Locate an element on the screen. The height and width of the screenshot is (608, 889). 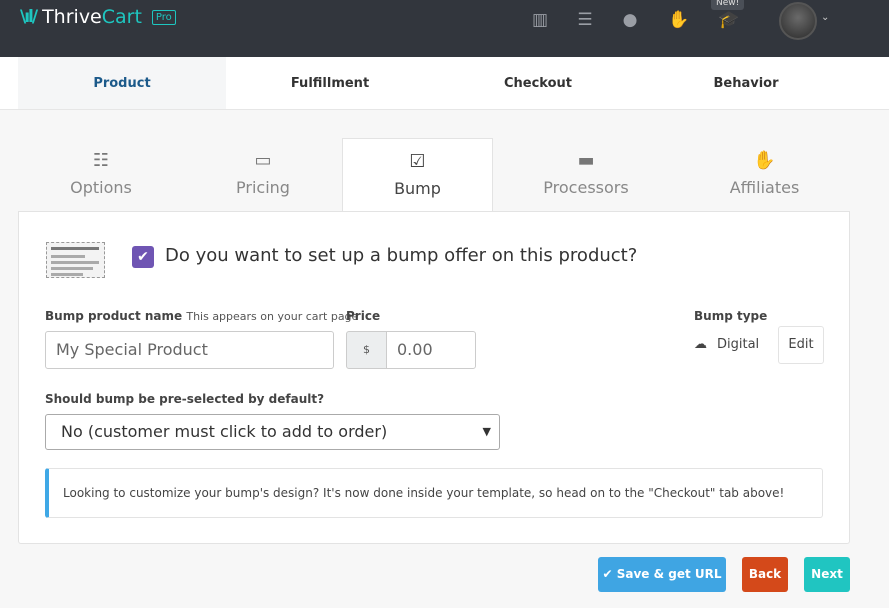
graduation-cap-icon: 🎓 is located at coordinates (728, 20).